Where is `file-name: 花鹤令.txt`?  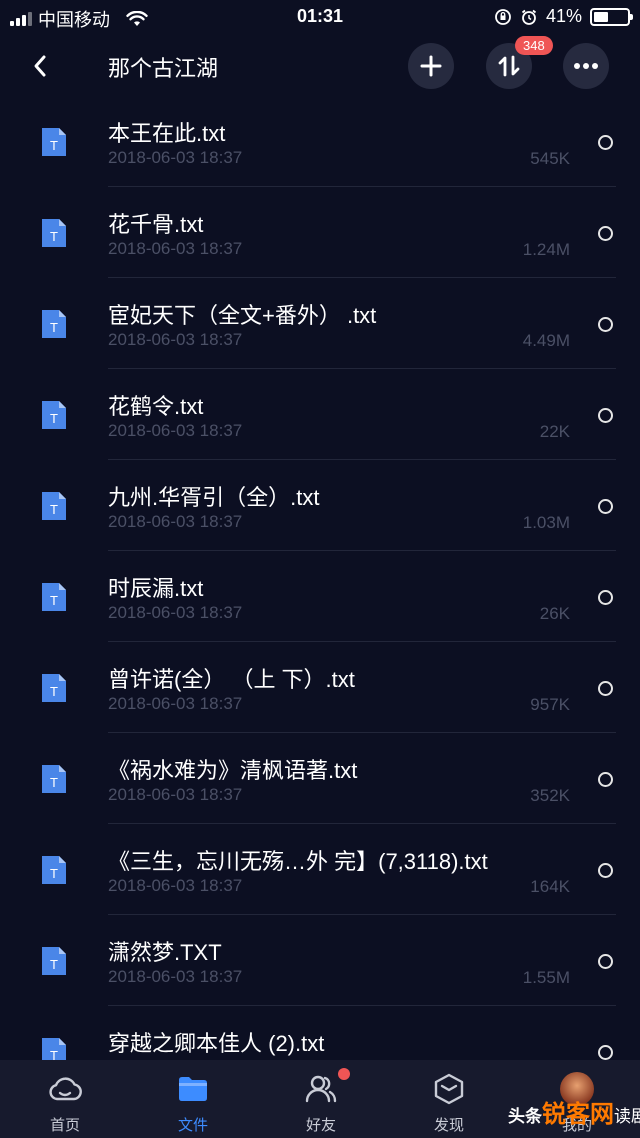 file-name: 花鹤令.txt is located at coordinates (156, 406).